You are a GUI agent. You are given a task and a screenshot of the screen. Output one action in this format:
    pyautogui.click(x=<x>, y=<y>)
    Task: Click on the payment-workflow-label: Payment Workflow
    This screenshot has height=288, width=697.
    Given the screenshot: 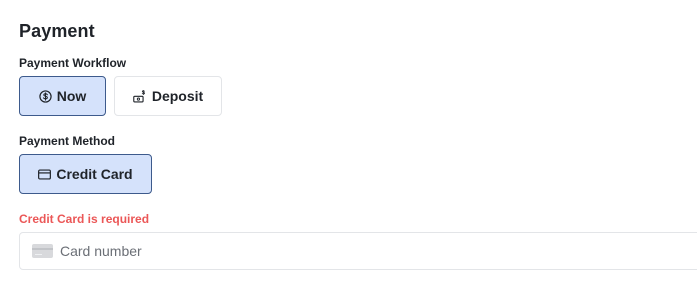 What is the action you would take?
    pyautogui.click(x=73, y=63)
    